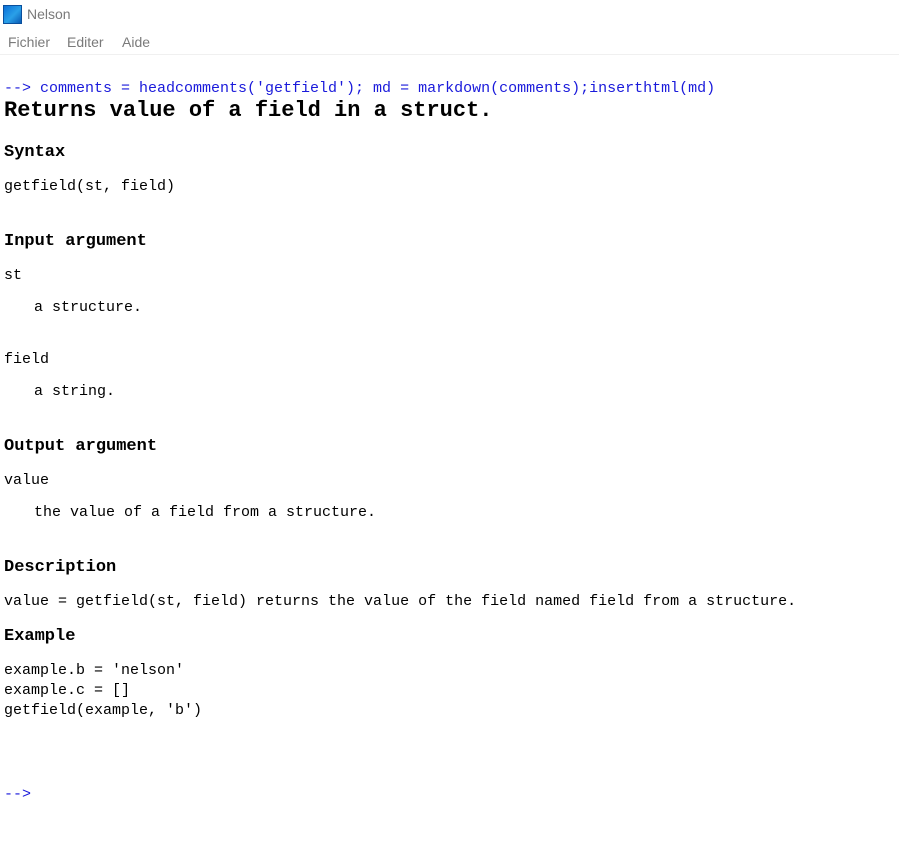 Image resolution: width=899 pixels, height=844 pixels. What do you see at coordinates (17, 794) in the screenshot?
I see `console-prompt: -->` at bounding box center [17, 794].